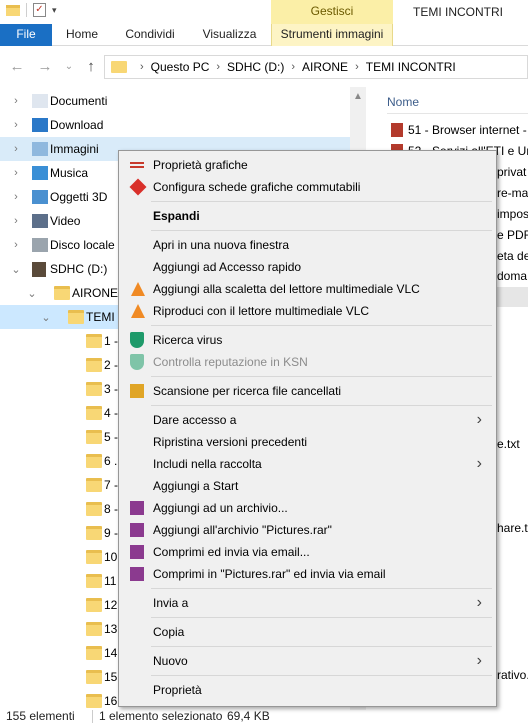 The width and height of the screenshot is (528, 725). I want to click on tab-home: Home, so click(82, 35).